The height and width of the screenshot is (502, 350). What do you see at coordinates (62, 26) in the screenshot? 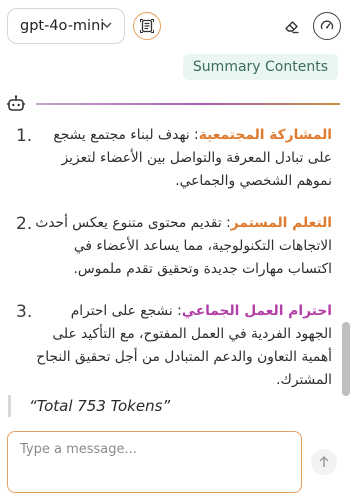
I see `model-selector-label: gpt-4o-mini` at bounding box center [62, 26].